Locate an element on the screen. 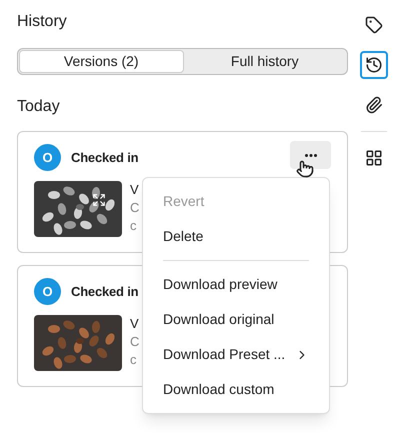 This screenshot has width=400, height=436. tag-icon is located at coordinates (374, 25).